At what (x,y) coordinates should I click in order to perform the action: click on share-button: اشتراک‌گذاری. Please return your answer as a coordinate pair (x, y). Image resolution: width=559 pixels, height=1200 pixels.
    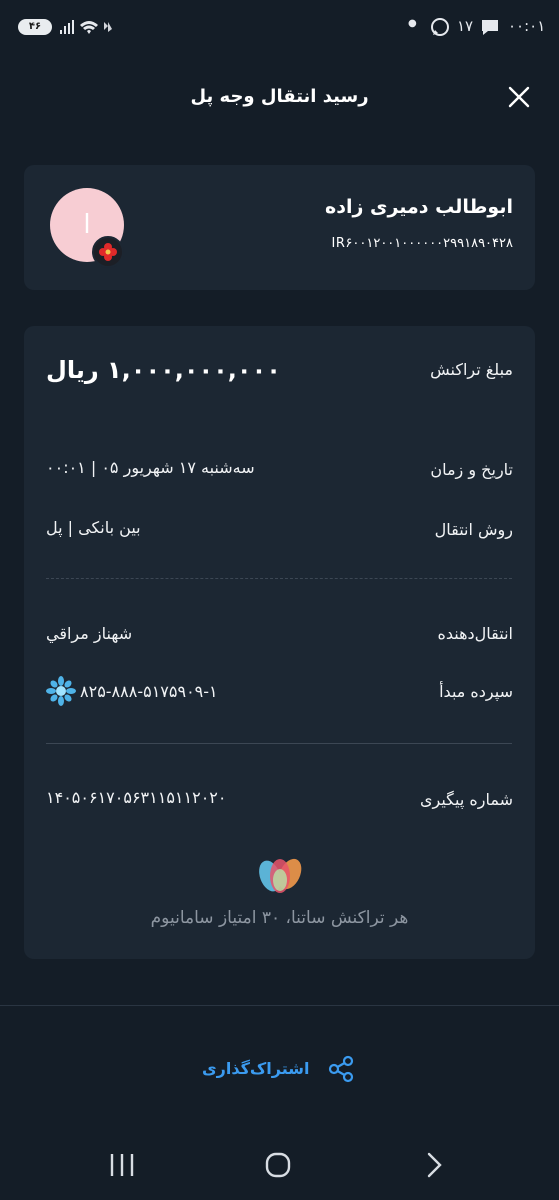
    Looking at the image, I should click on (279, 1070).